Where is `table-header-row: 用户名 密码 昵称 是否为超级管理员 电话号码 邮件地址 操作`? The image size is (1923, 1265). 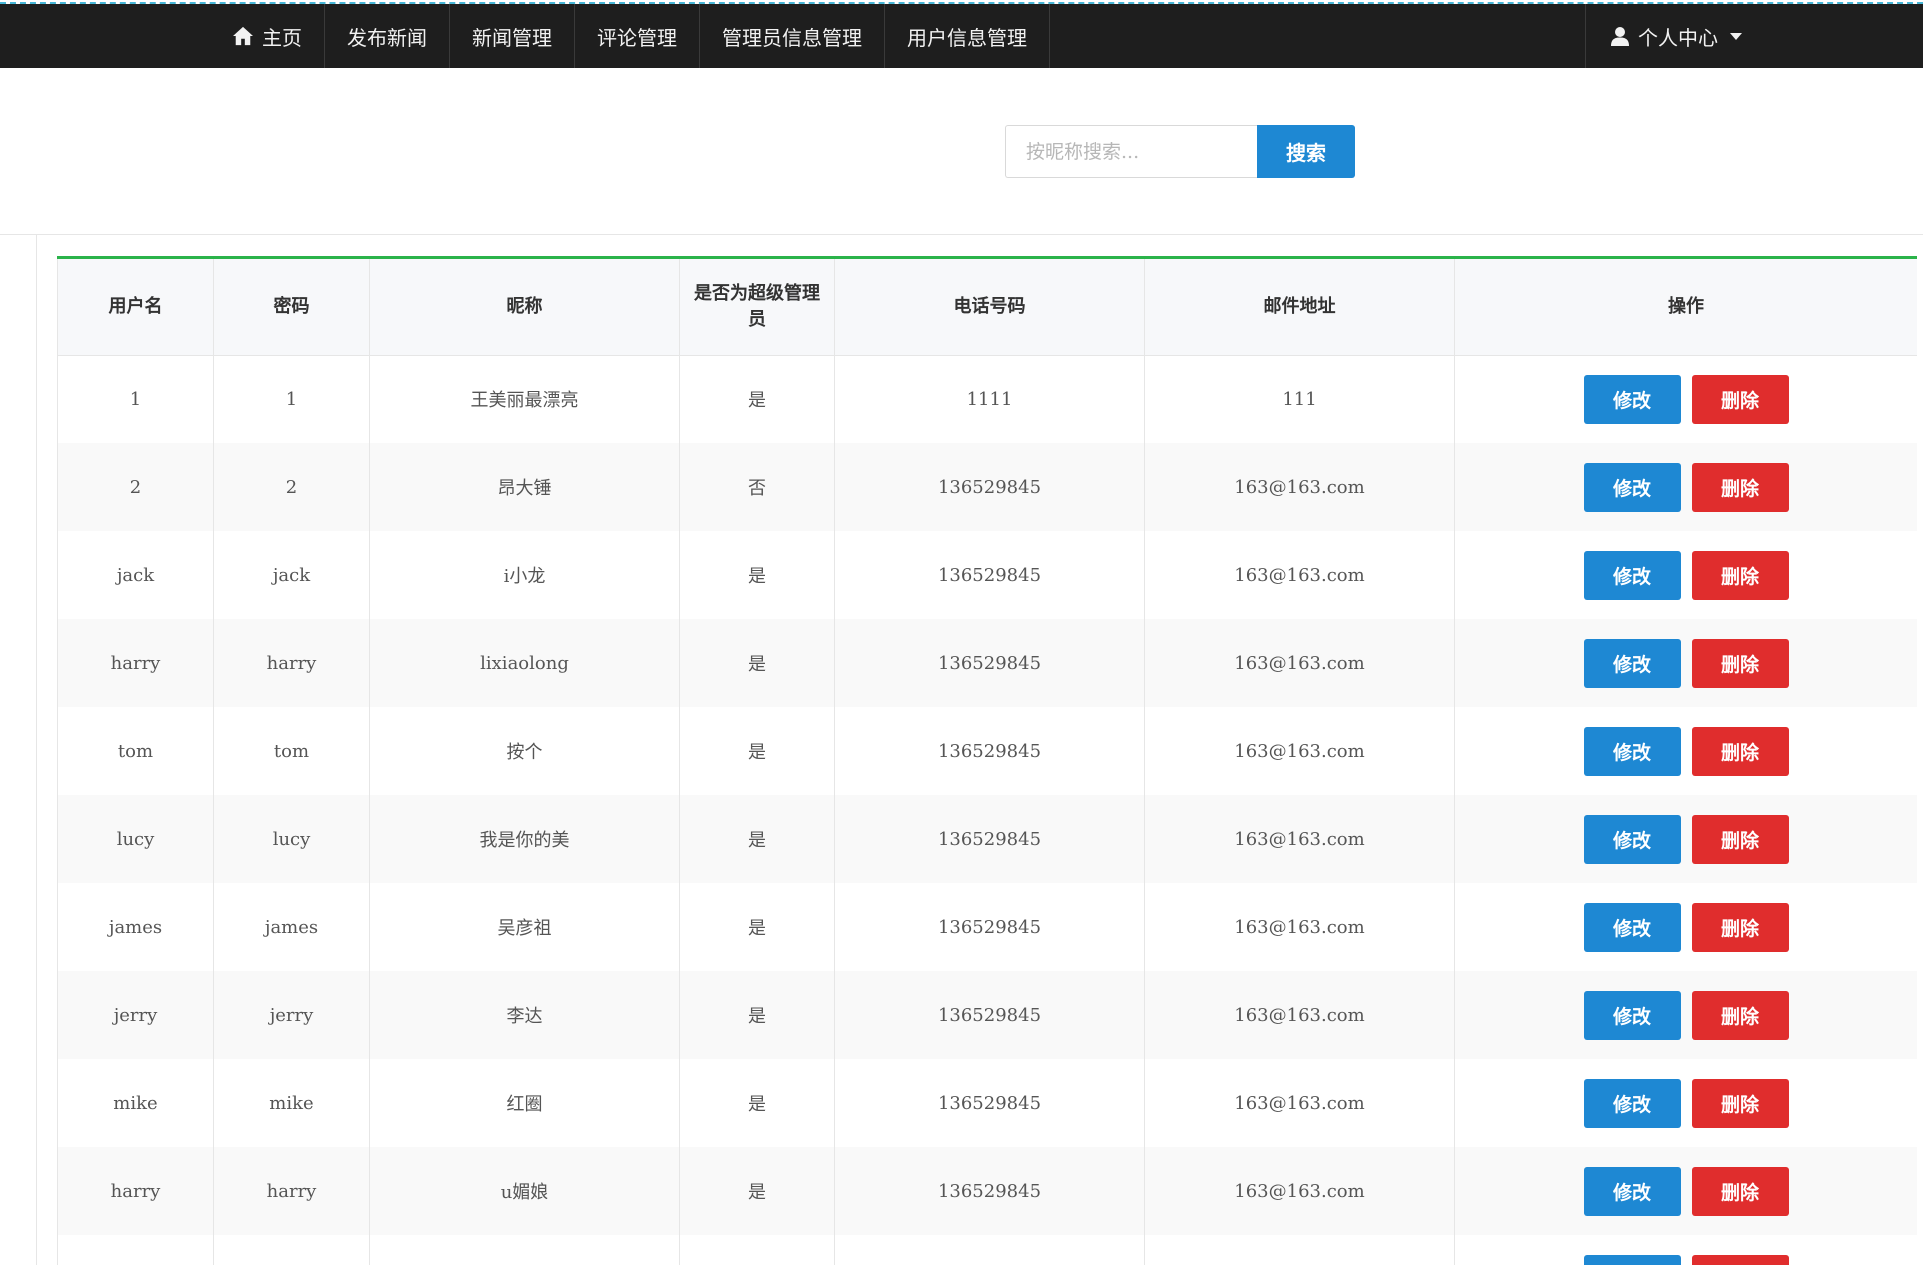
table-header-row: 用户名 密码 昵称 是否为超级管理员 电话号码 邮件地址 操作 is located at coordinates (987, 307).